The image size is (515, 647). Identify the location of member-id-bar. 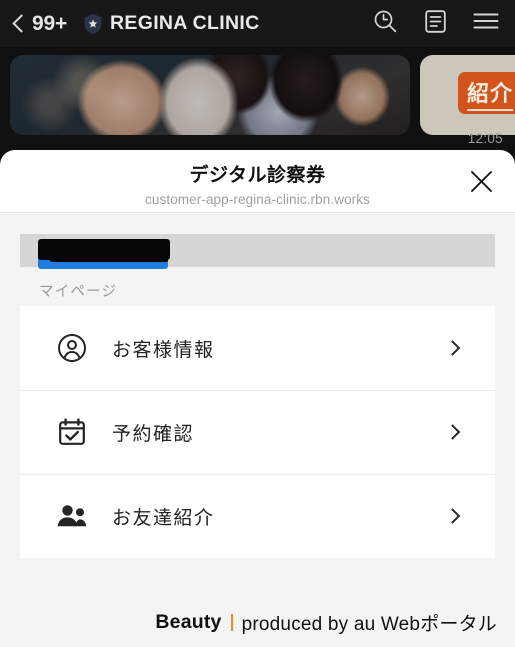
(257, 251).